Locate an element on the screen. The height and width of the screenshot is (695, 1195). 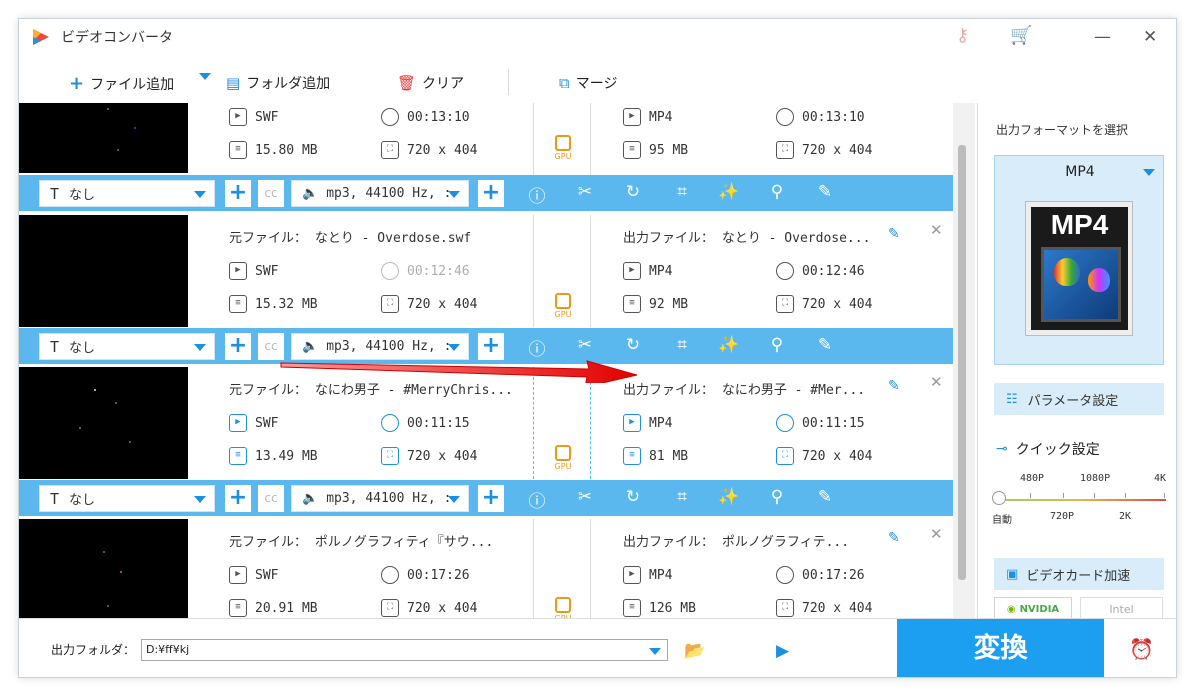
add-folder-button: ▤ フォルダ追加 is located at coordinates (278, 83).